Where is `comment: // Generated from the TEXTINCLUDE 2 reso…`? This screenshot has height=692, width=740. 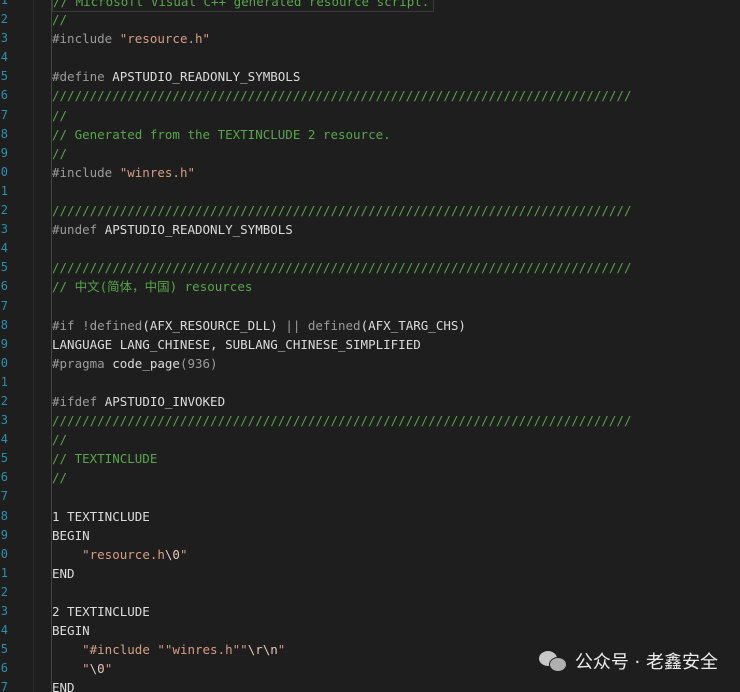
comment: // Generated from the TEXTINCLUDE 2 reso… is located at coordinates (221, 134).